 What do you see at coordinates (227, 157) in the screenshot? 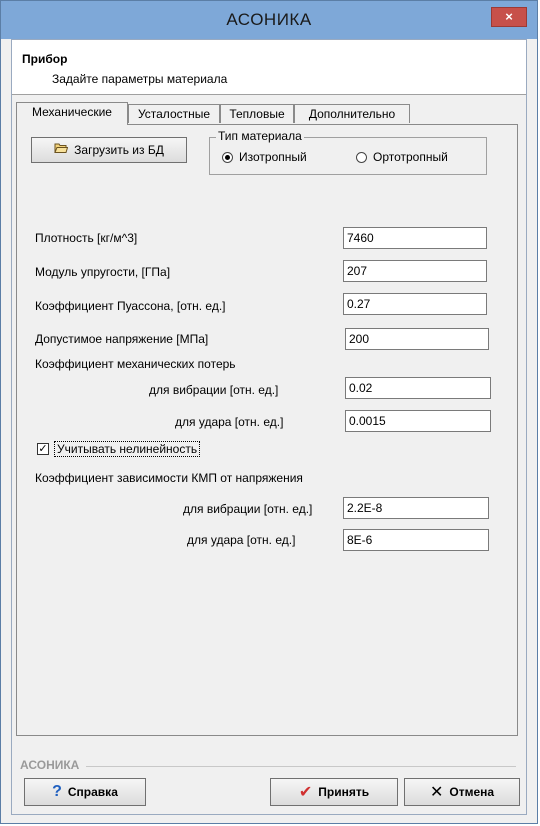
I see `radio-isotropic-indicator` at bounding box center [227, 157].